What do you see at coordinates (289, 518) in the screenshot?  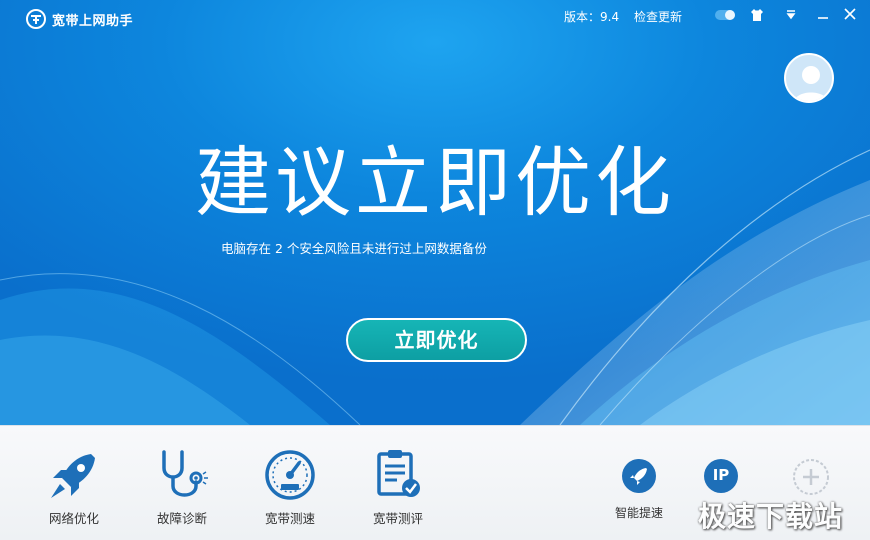 I see `tool-label: 宽带测速` at bounding box center [289, 518].